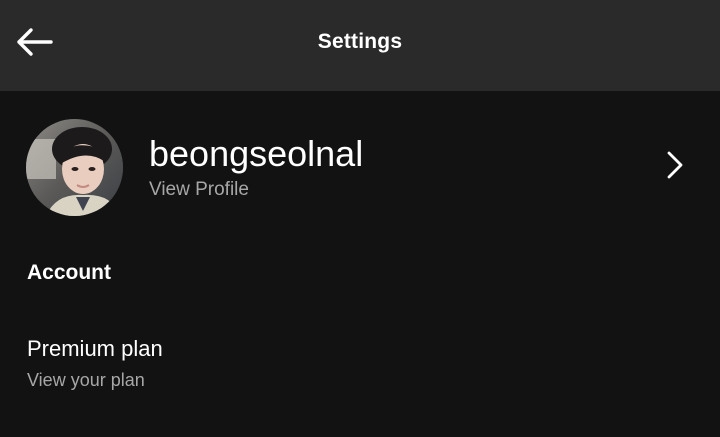 The height and width of the screenshot is (437, 720). Describe the element at coordinates (199, 189) in the screenshot. I see `view-profile-link: View Profile` at that location.